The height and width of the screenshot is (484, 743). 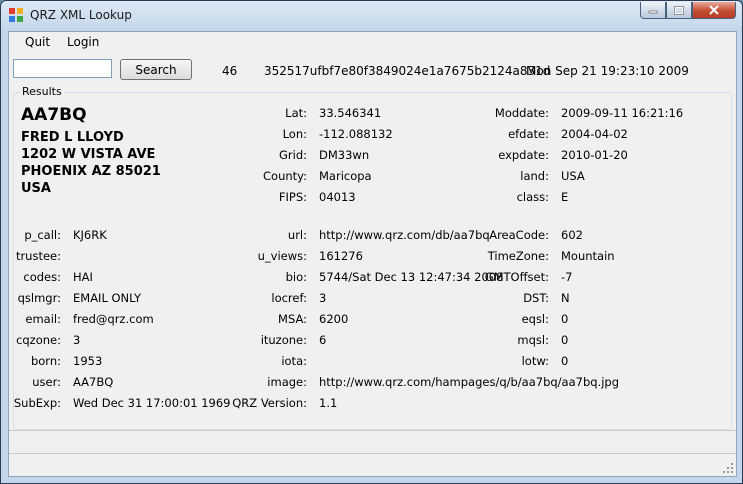 What do you see at coordinates (323, 298) in the screenshot?
I see `field-value-locref: 3` at bounding box center [323, 298].